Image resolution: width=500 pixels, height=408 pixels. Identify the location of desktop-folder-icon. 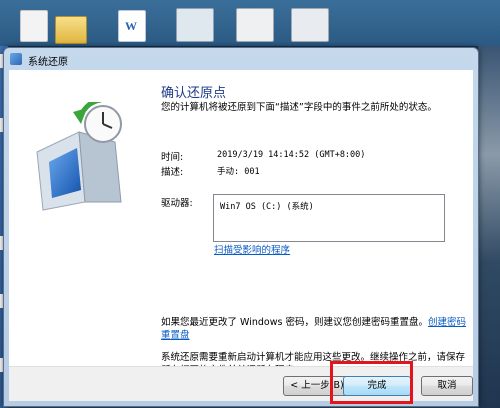
(71, 30).